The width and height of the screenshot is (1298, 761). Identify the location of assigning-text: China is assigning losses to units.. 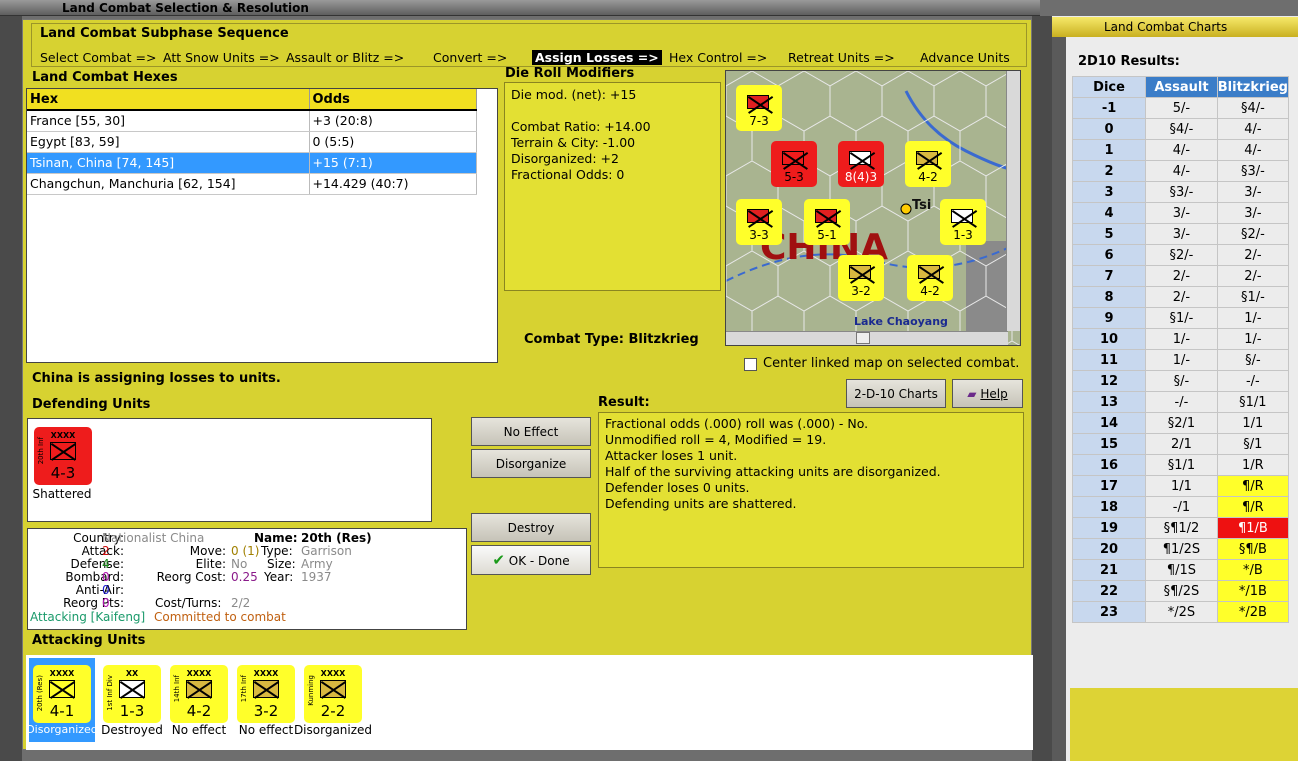
(156, 378).